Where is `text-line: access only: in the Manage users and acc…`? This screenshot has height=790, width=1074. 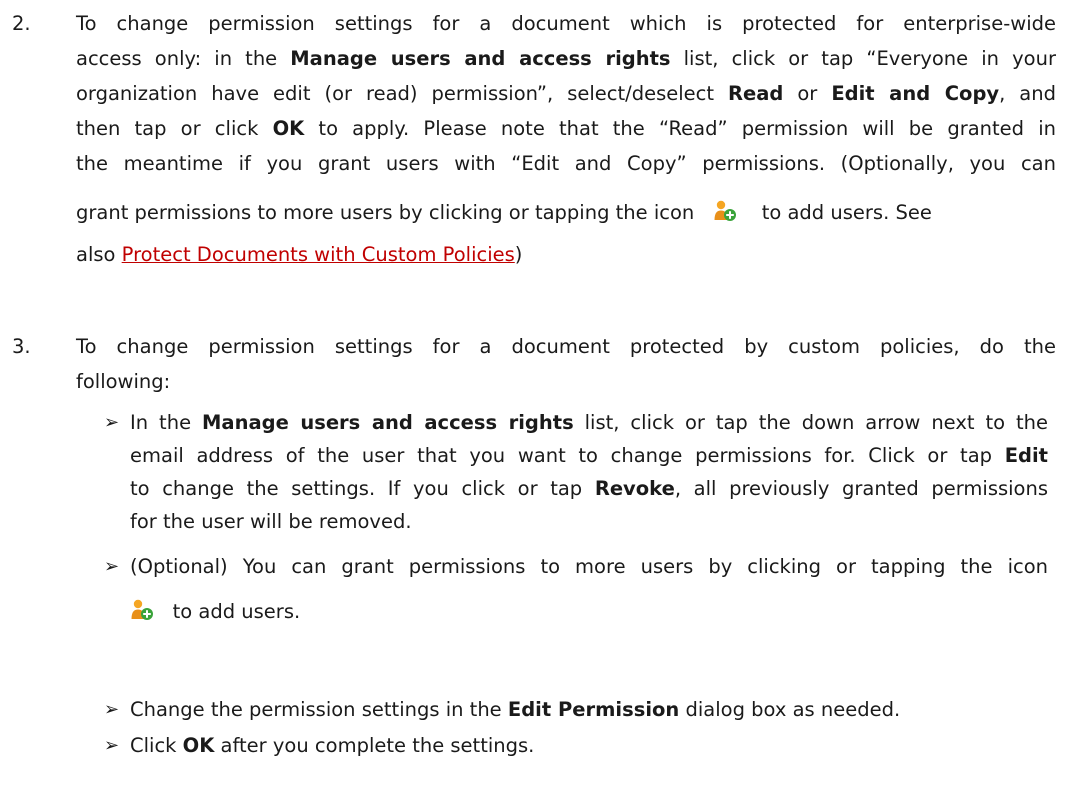 text-line: access only: in the Manage users and acc… is located at coordinates (566, 58).